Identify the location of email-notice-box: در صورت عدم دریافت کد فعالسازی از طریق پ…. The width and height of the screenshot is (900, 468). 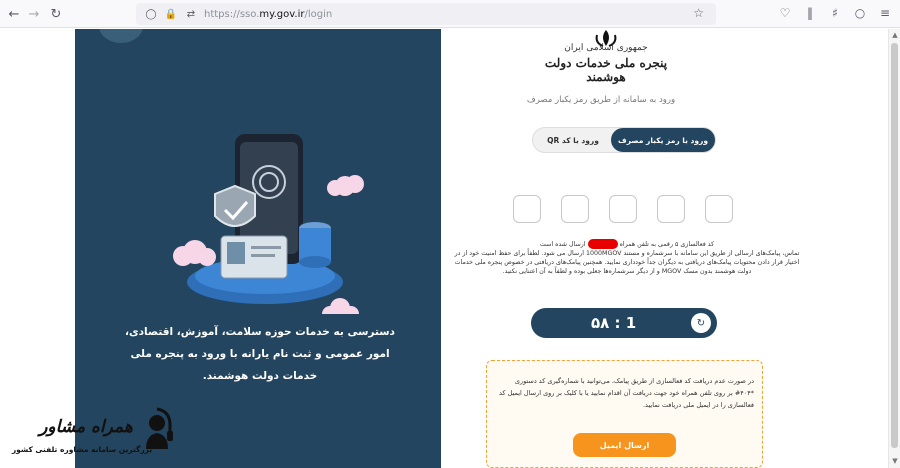
(624, 414).